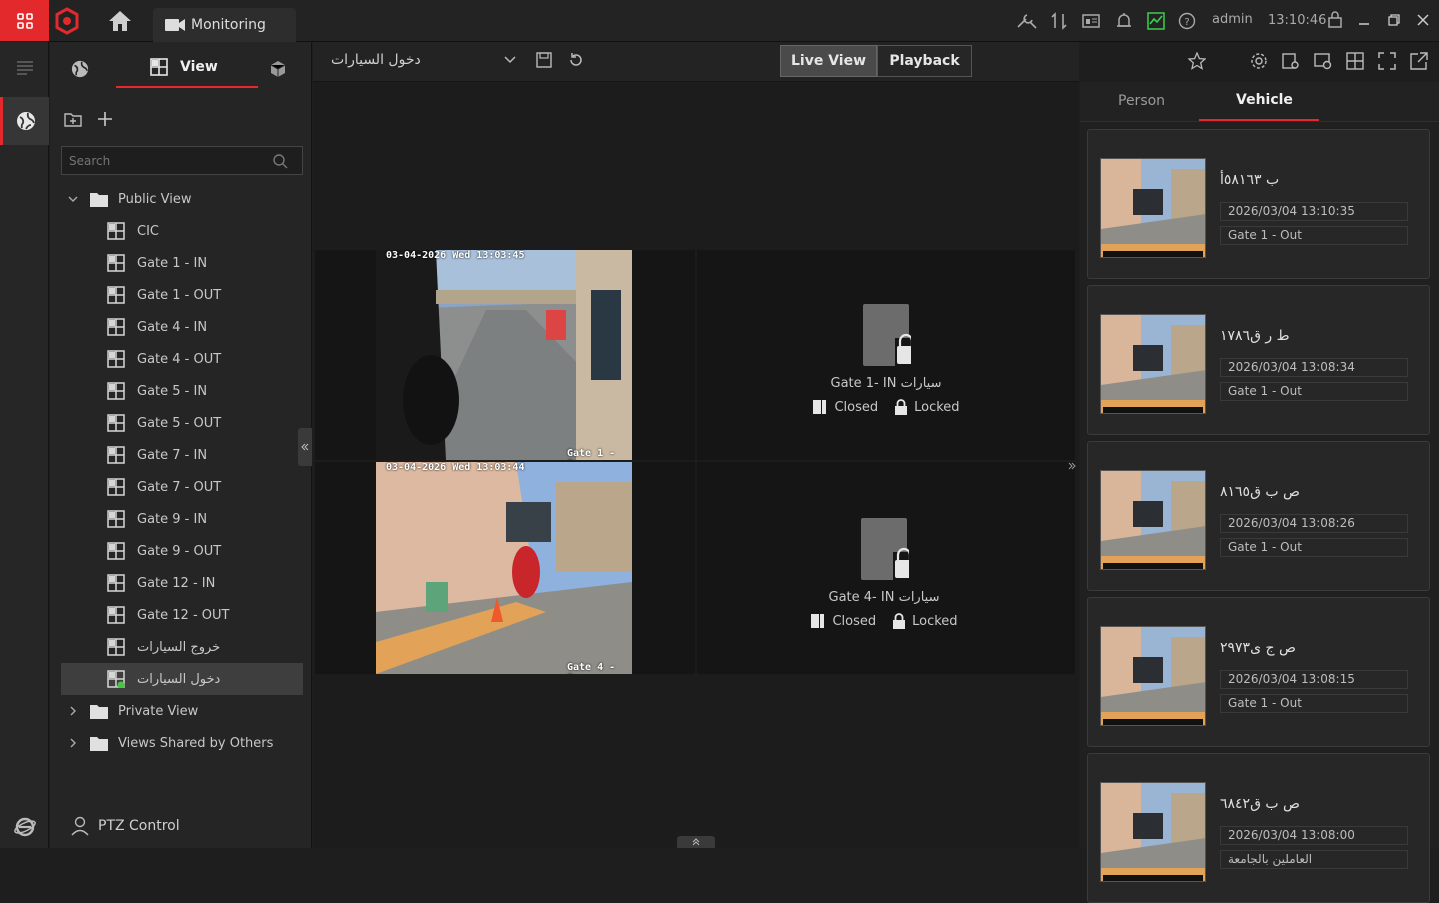 The width and height of the screenshot is (1439, 903). Describe the element at coordinates (182, 231) in the screenshot. I see `view-item: CIC` at that location.